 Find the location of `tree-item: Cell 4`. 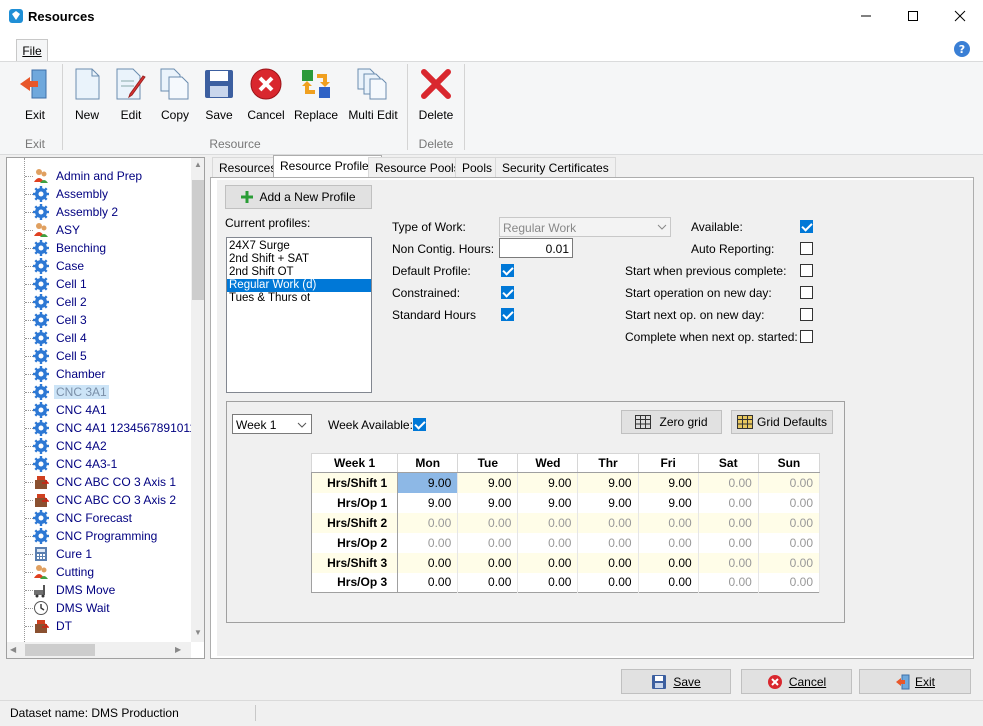

tree-item: Cell 4 is located at coordinates (61, 338).